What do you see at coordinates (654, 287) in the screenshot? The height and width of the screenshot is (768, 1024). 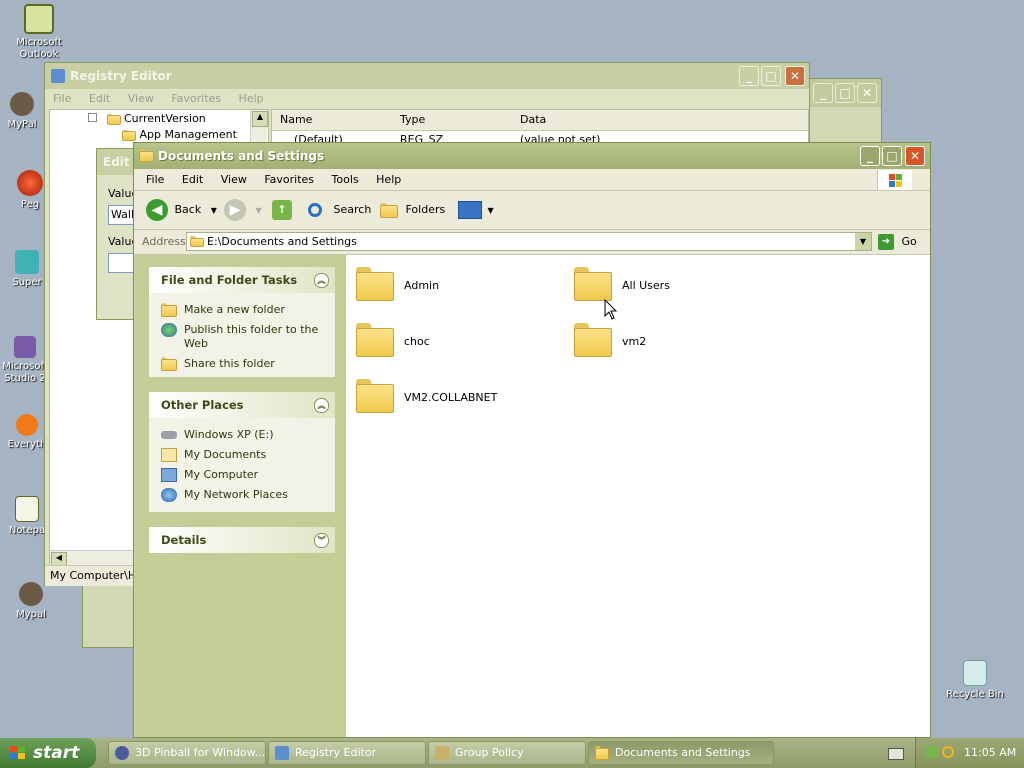 I see `folder-item-all-users: All Users` at bounding box center [654, 287].